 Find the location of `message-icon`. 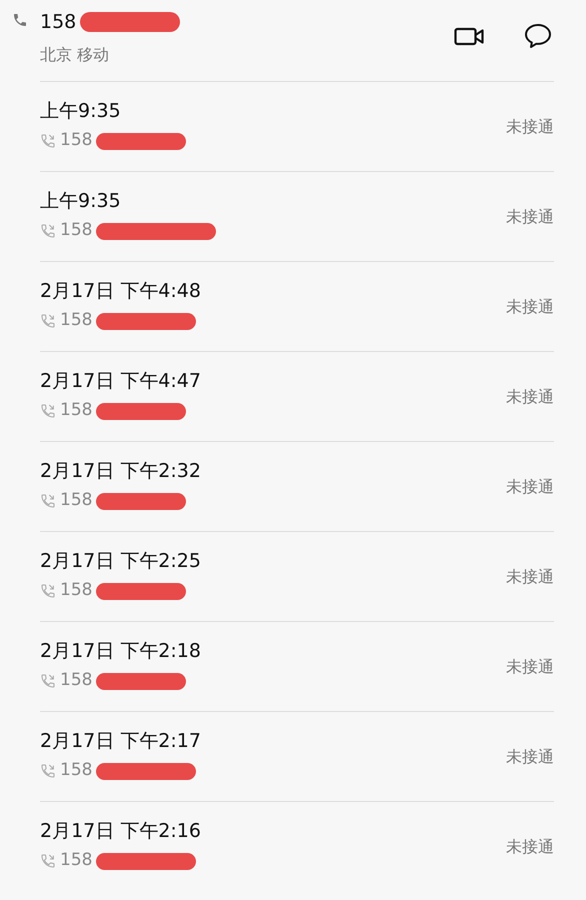

message-icon is located at coordinates (538, 35).